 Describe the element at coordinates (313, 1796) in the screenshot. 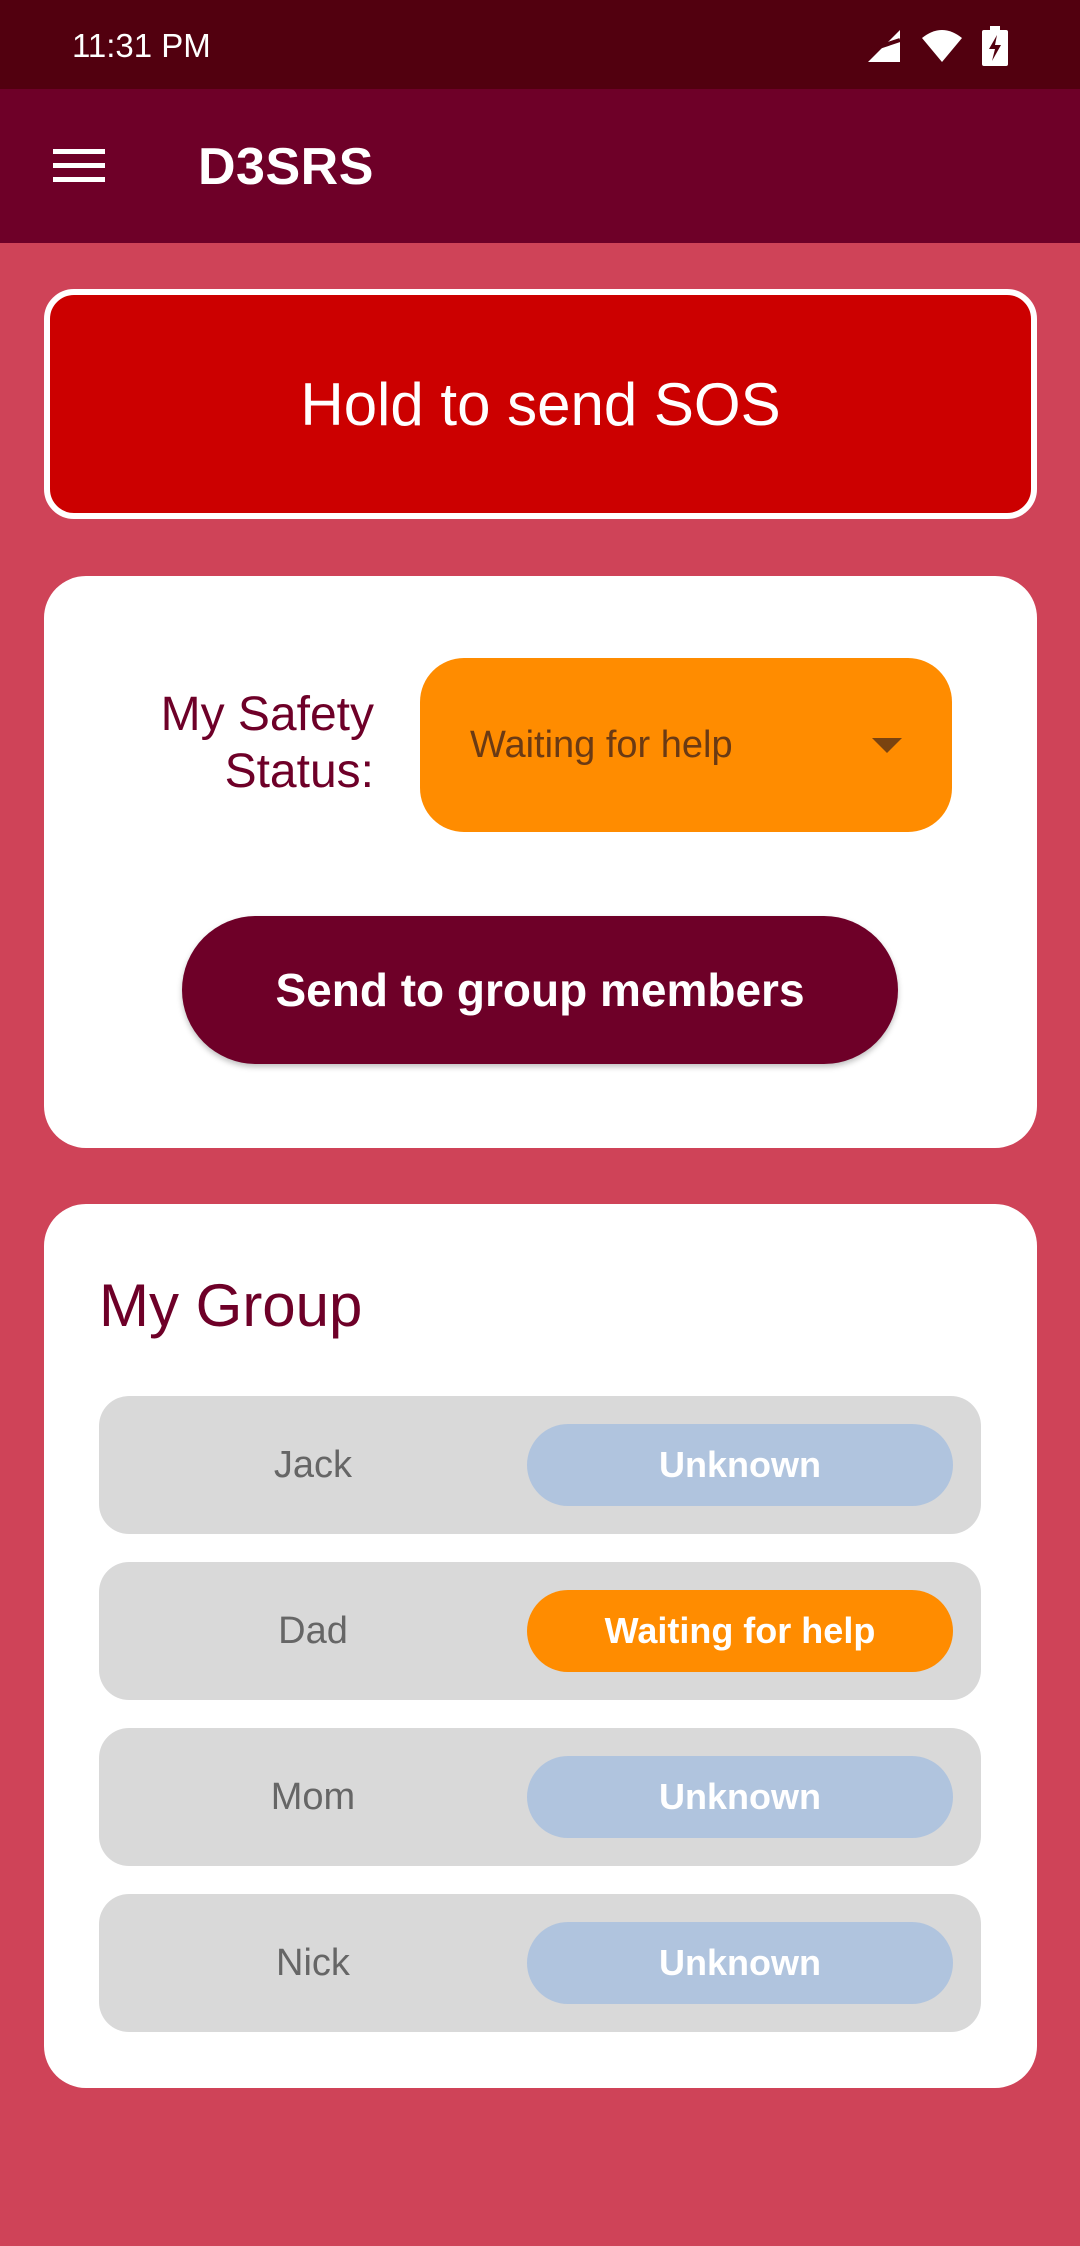

I see `member-name: Mom` at that location.